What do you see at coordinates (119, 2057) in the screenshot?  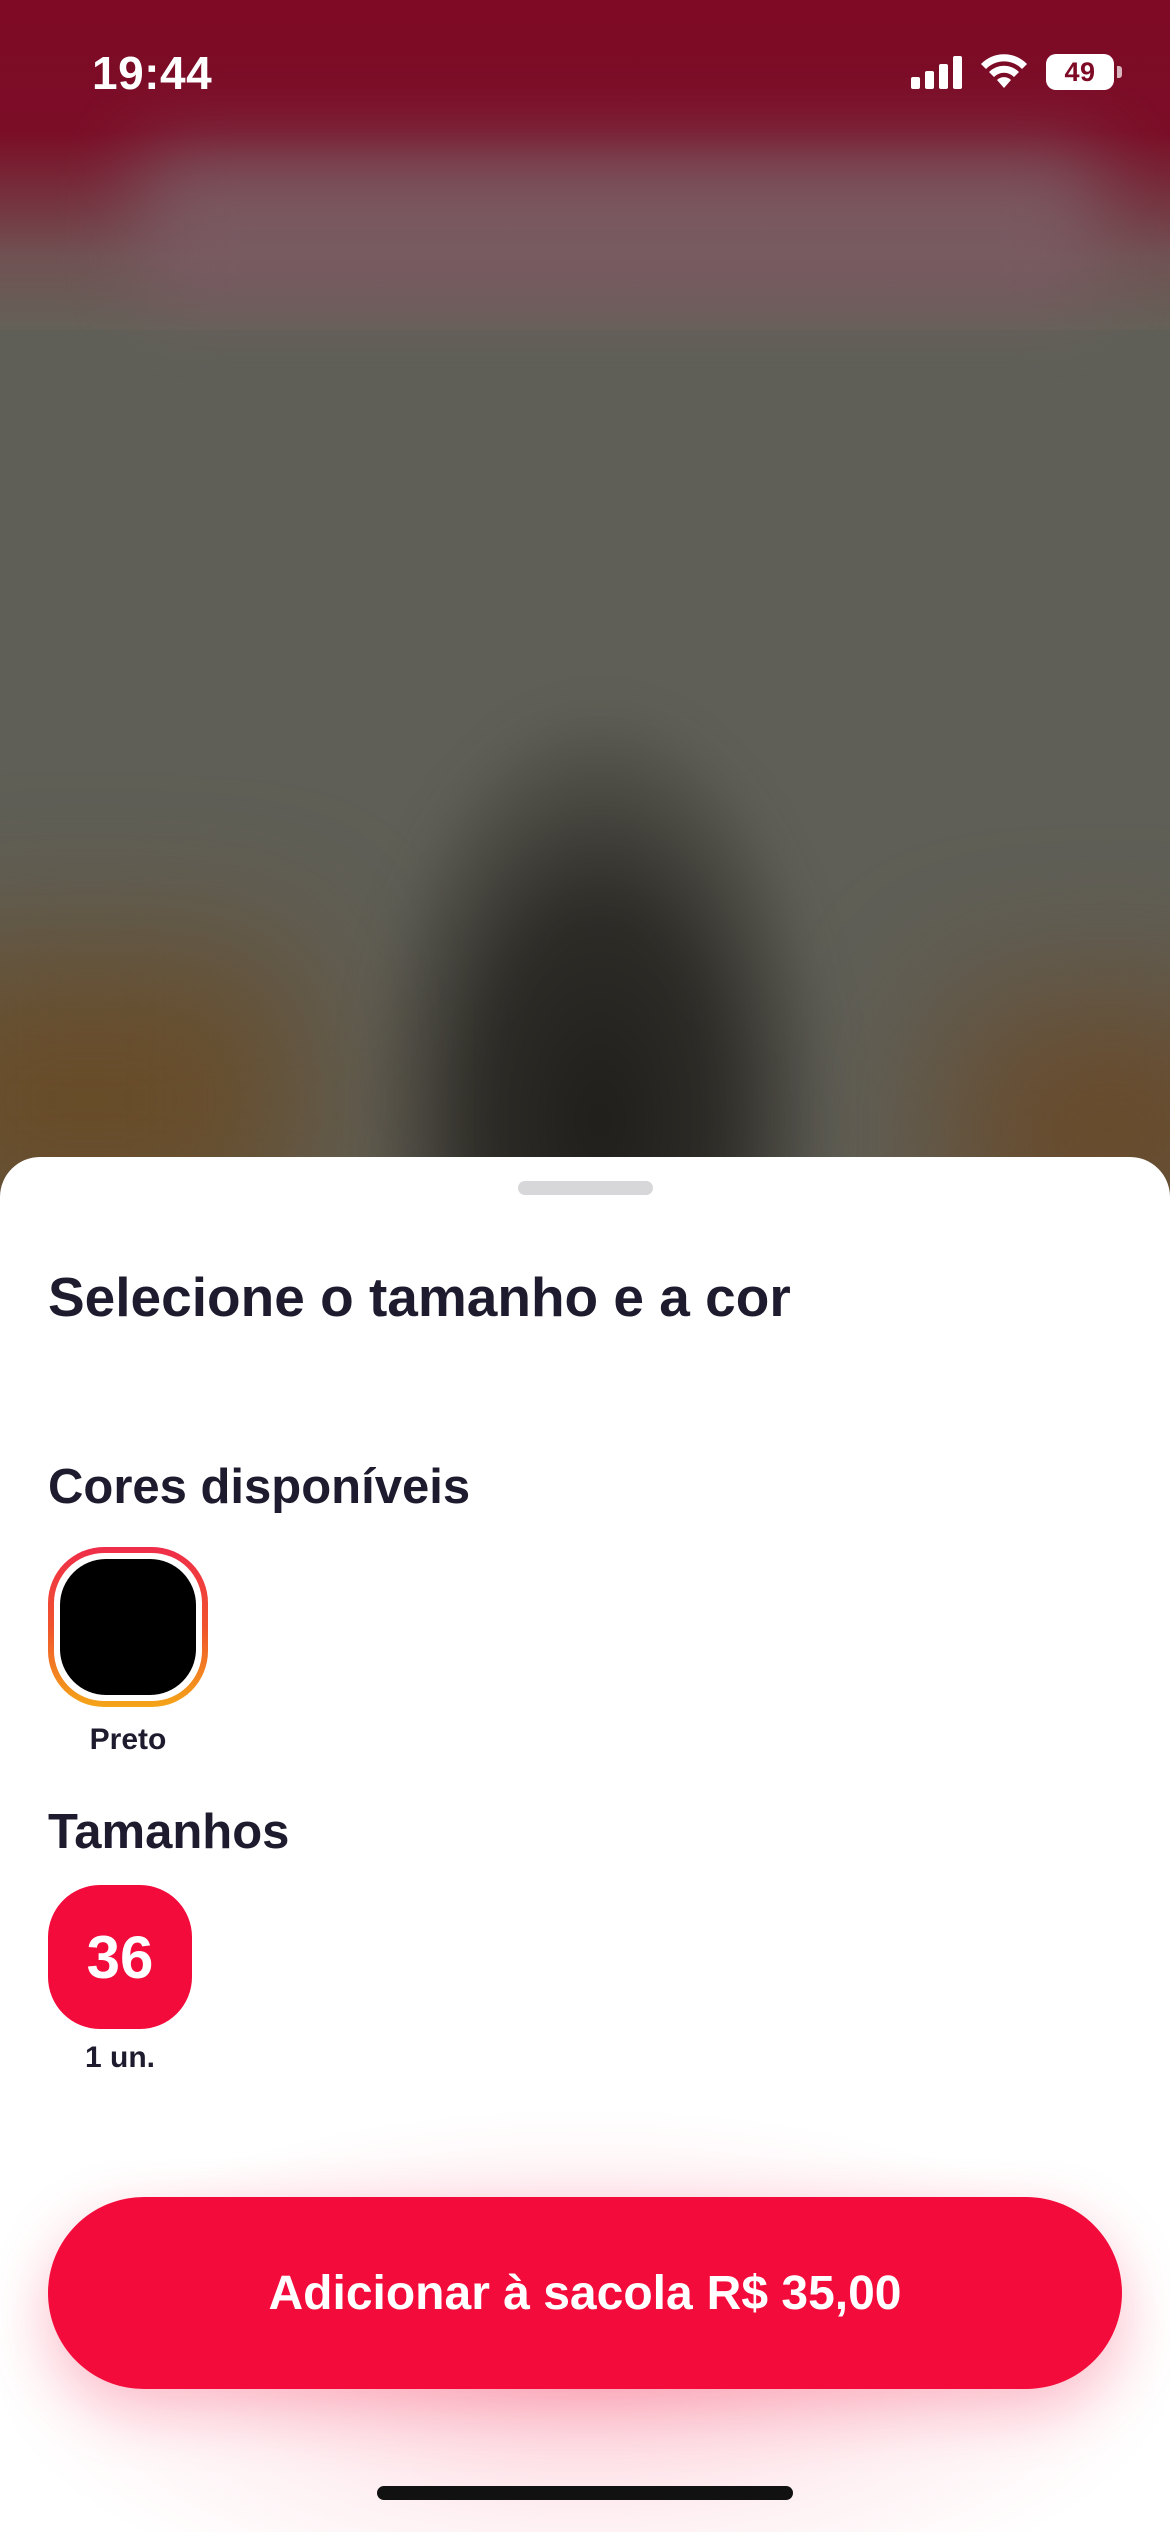 I see `size-stock-count: 1 un.` at bounding box center [119, 2057].